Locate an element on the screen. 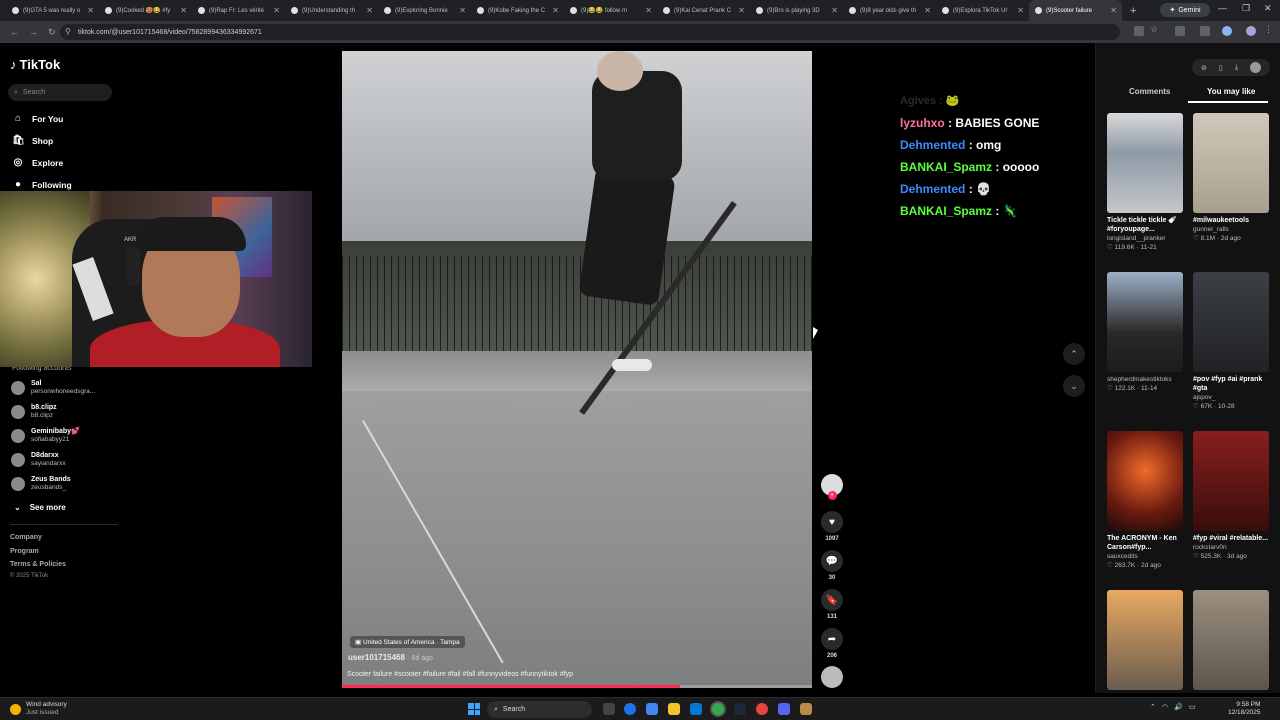 This screenshot has height=720, width=1280. nav-following: ● Following is located at coordinates (42, 184).